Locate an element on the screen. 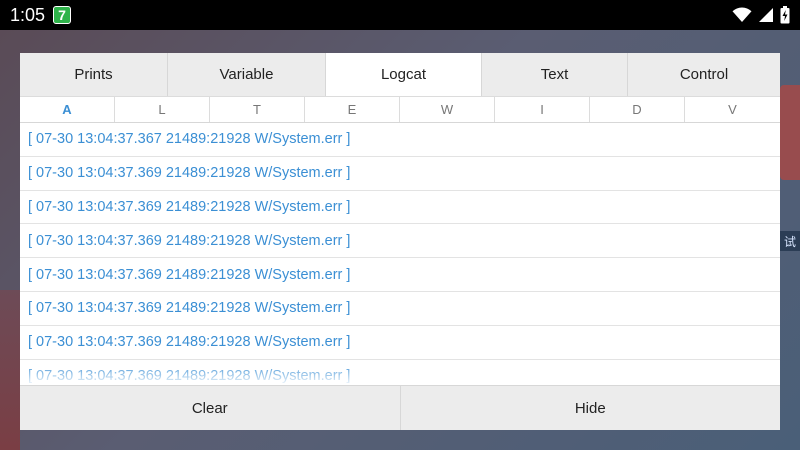 This screenshot has height=450, width=800. tab-variable: Variable is located at coordinates (247, 74).